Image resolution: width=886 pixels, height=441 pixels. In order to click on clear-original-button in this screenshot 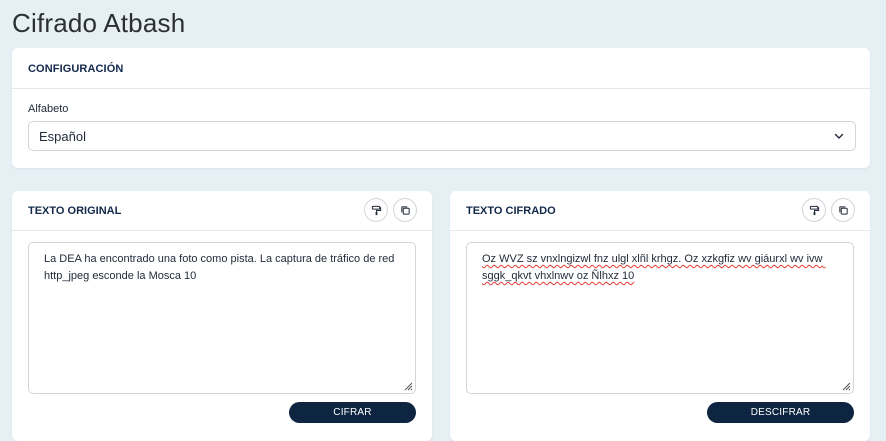, I will do `click(376, 210)`.